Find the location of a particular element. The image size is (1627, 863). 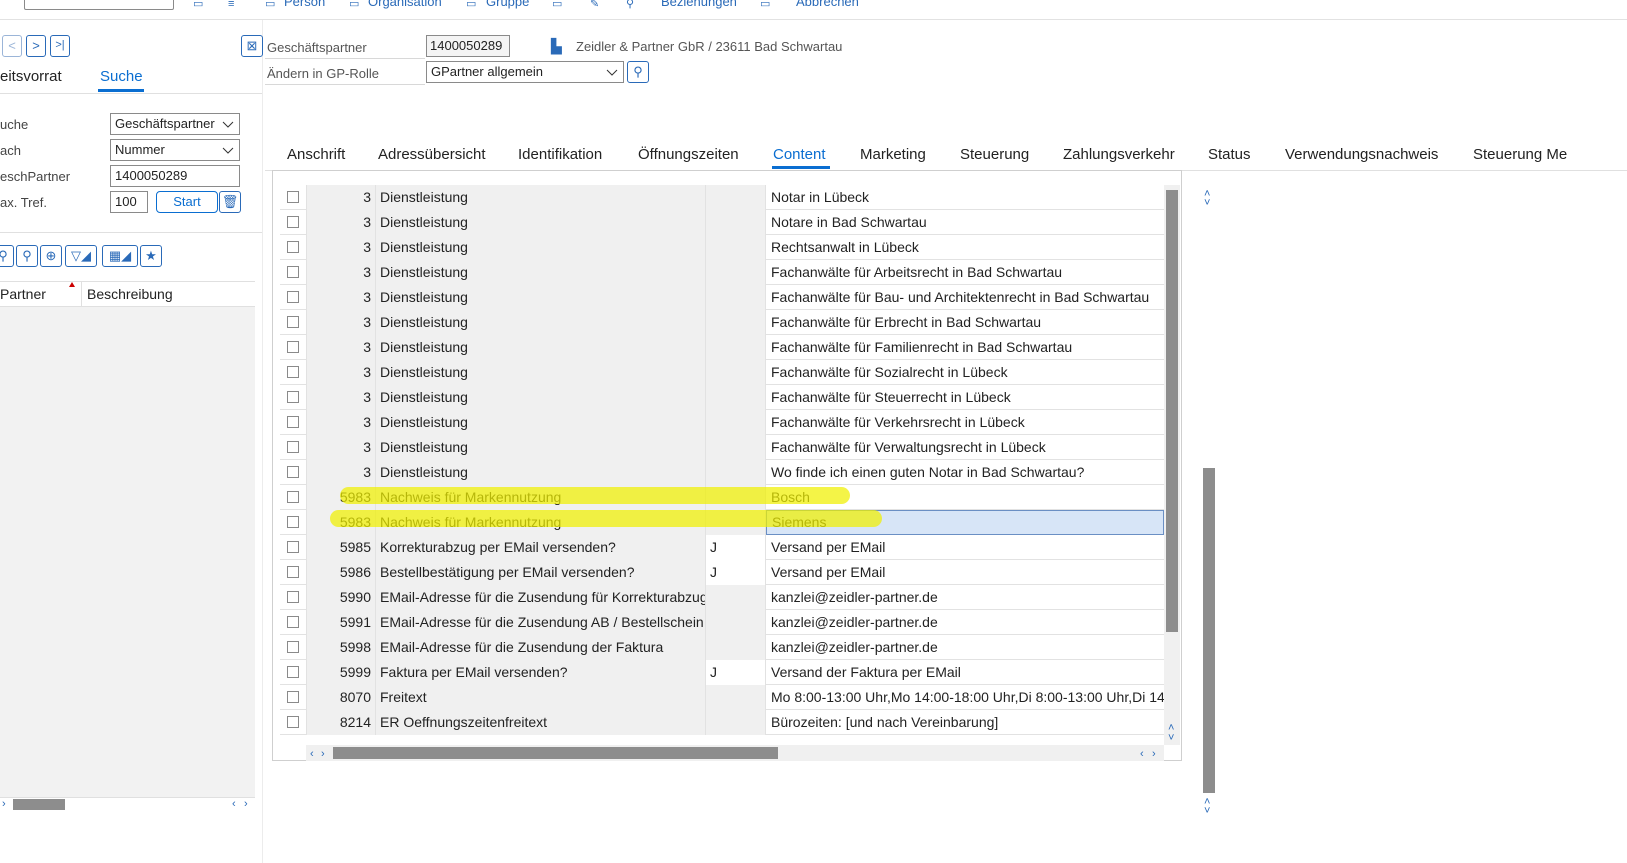

search-by-select: Nummer is located at coordinates (175, 150).